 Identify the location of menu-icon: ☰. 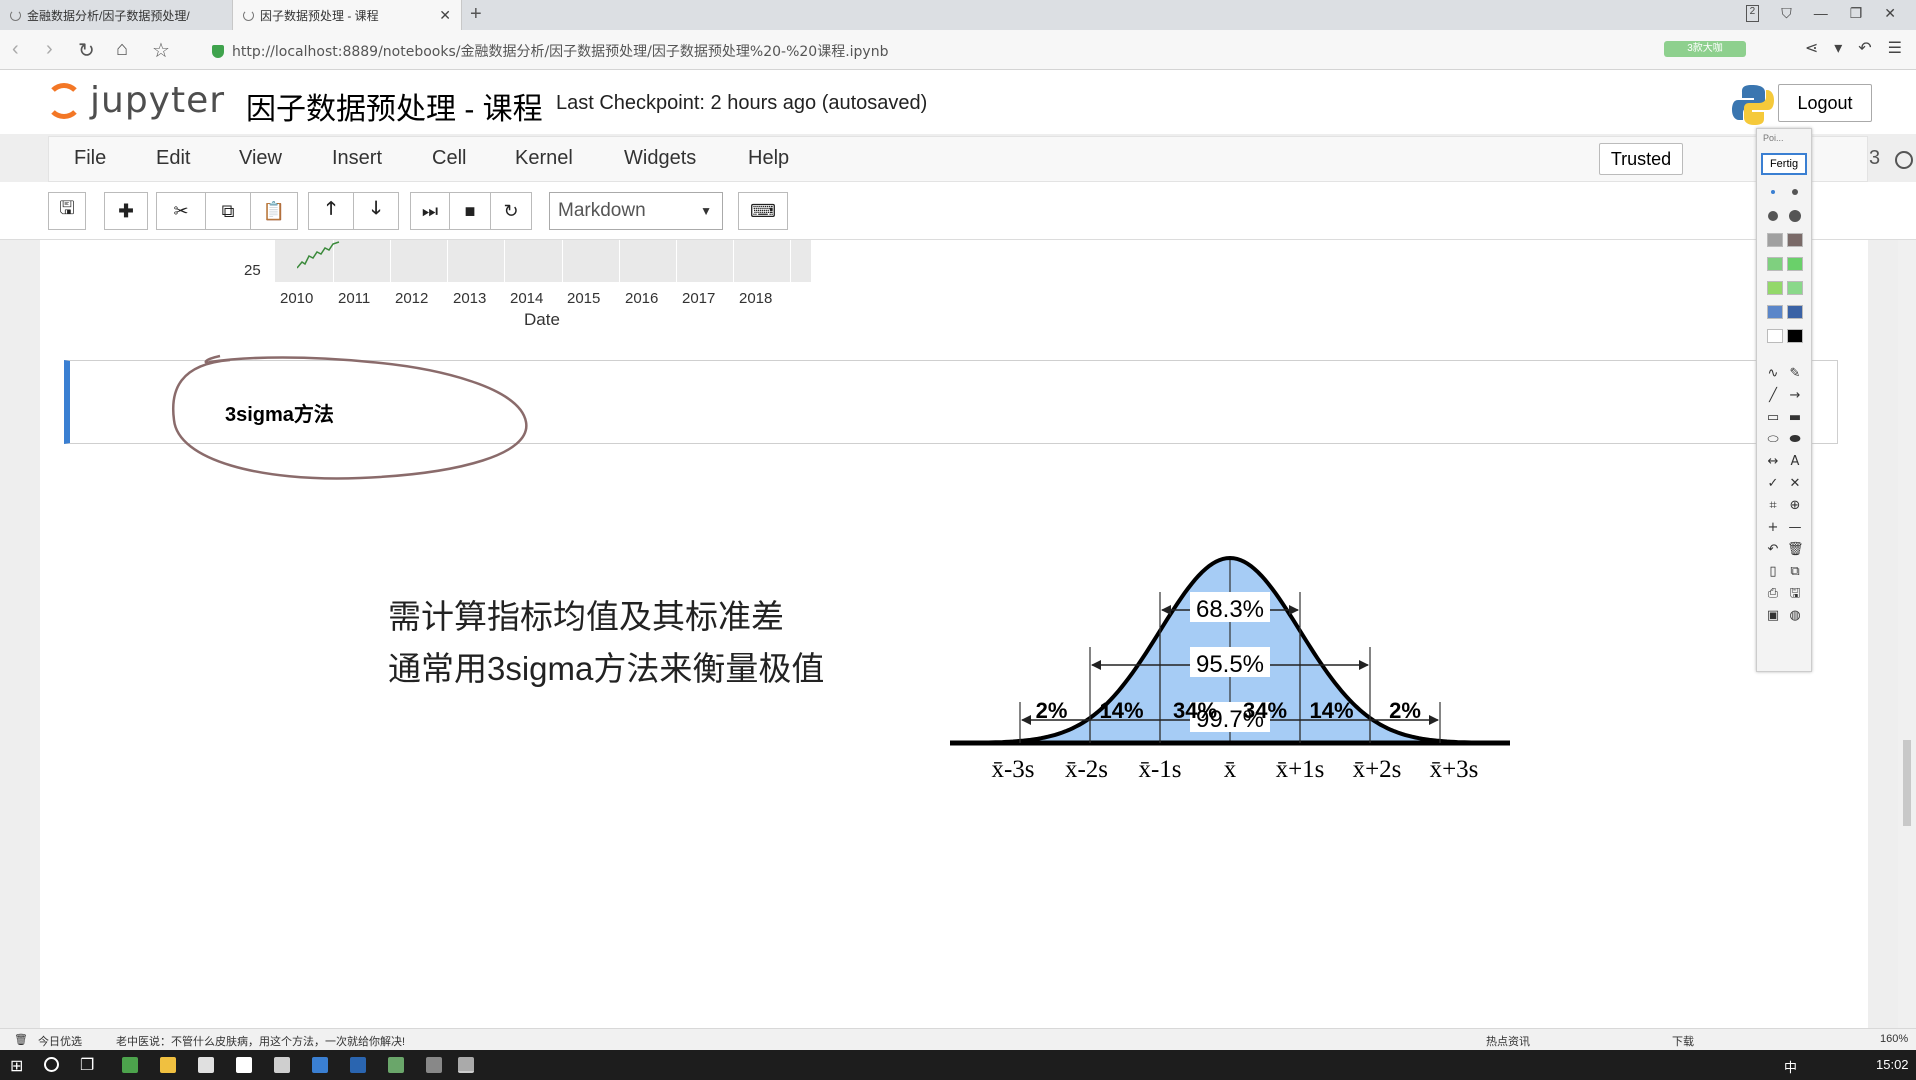
(1895, 48).